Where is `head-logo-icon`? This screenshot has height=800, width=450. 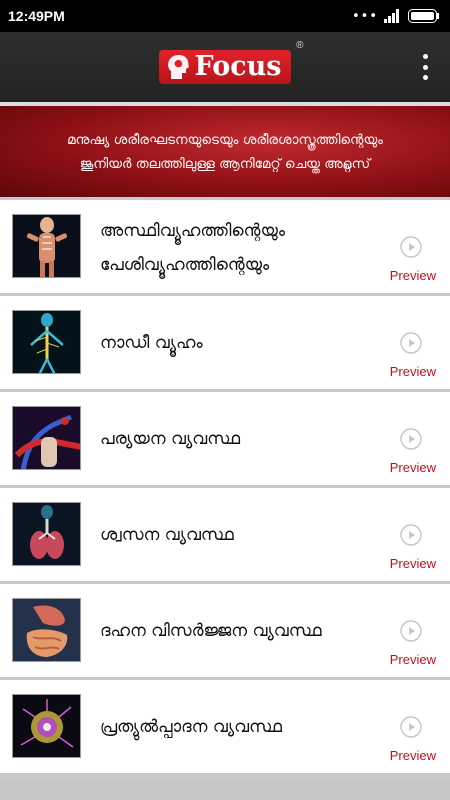
head-logo-icon is located at coordinates (178, 66).